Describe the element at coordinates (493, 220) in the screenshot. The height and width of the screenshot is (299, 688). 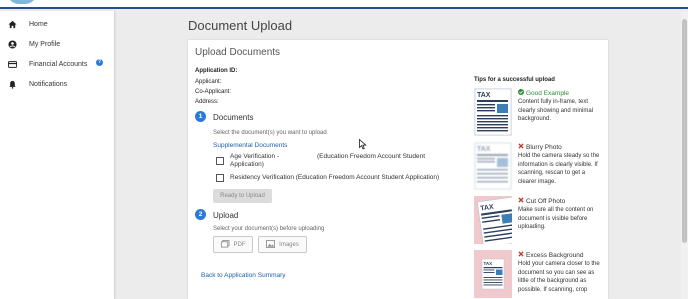
I see `cut-off-photo-thumbnail: TAX` at that location.